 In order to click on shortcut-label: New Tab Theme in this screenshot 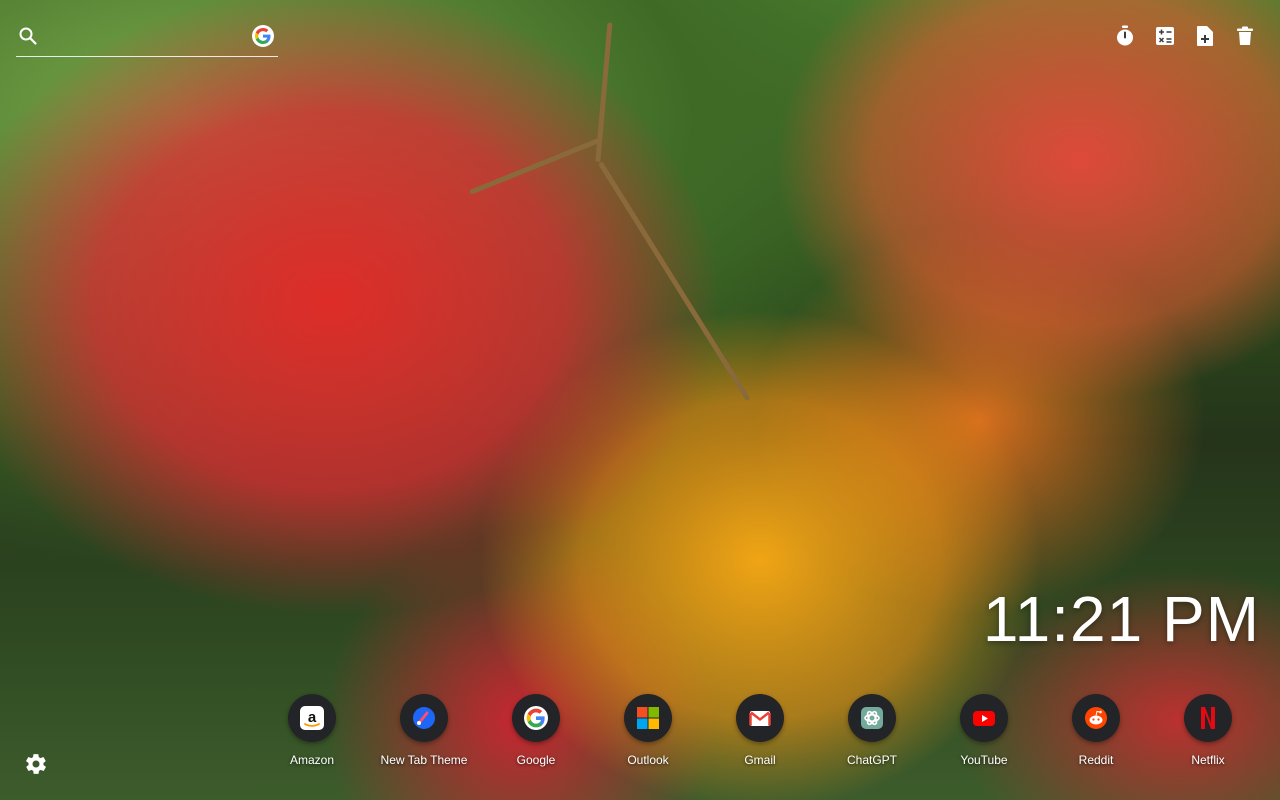, I will do `click(424, 760)`.